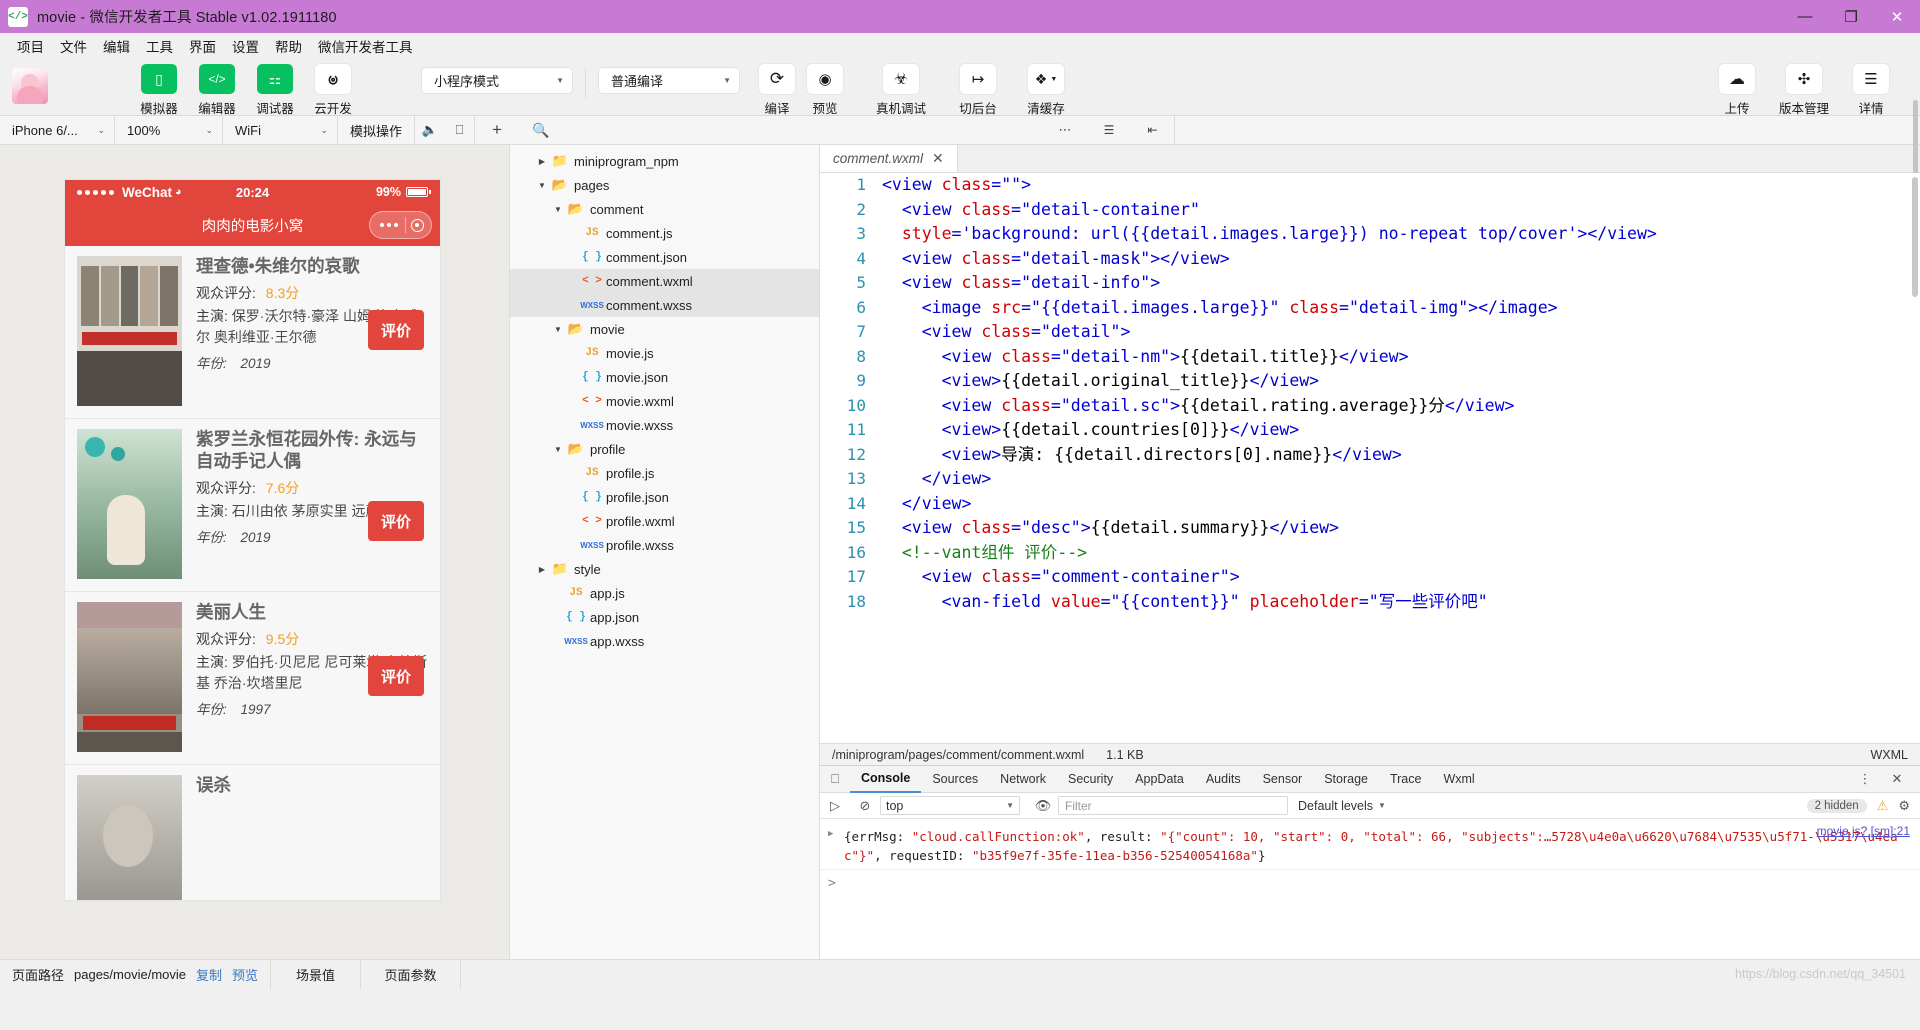  What do you see at coordinates (30, 46) in the screenshot?
I see `menu-item-project: 项目` at bounding box center [30, 46].